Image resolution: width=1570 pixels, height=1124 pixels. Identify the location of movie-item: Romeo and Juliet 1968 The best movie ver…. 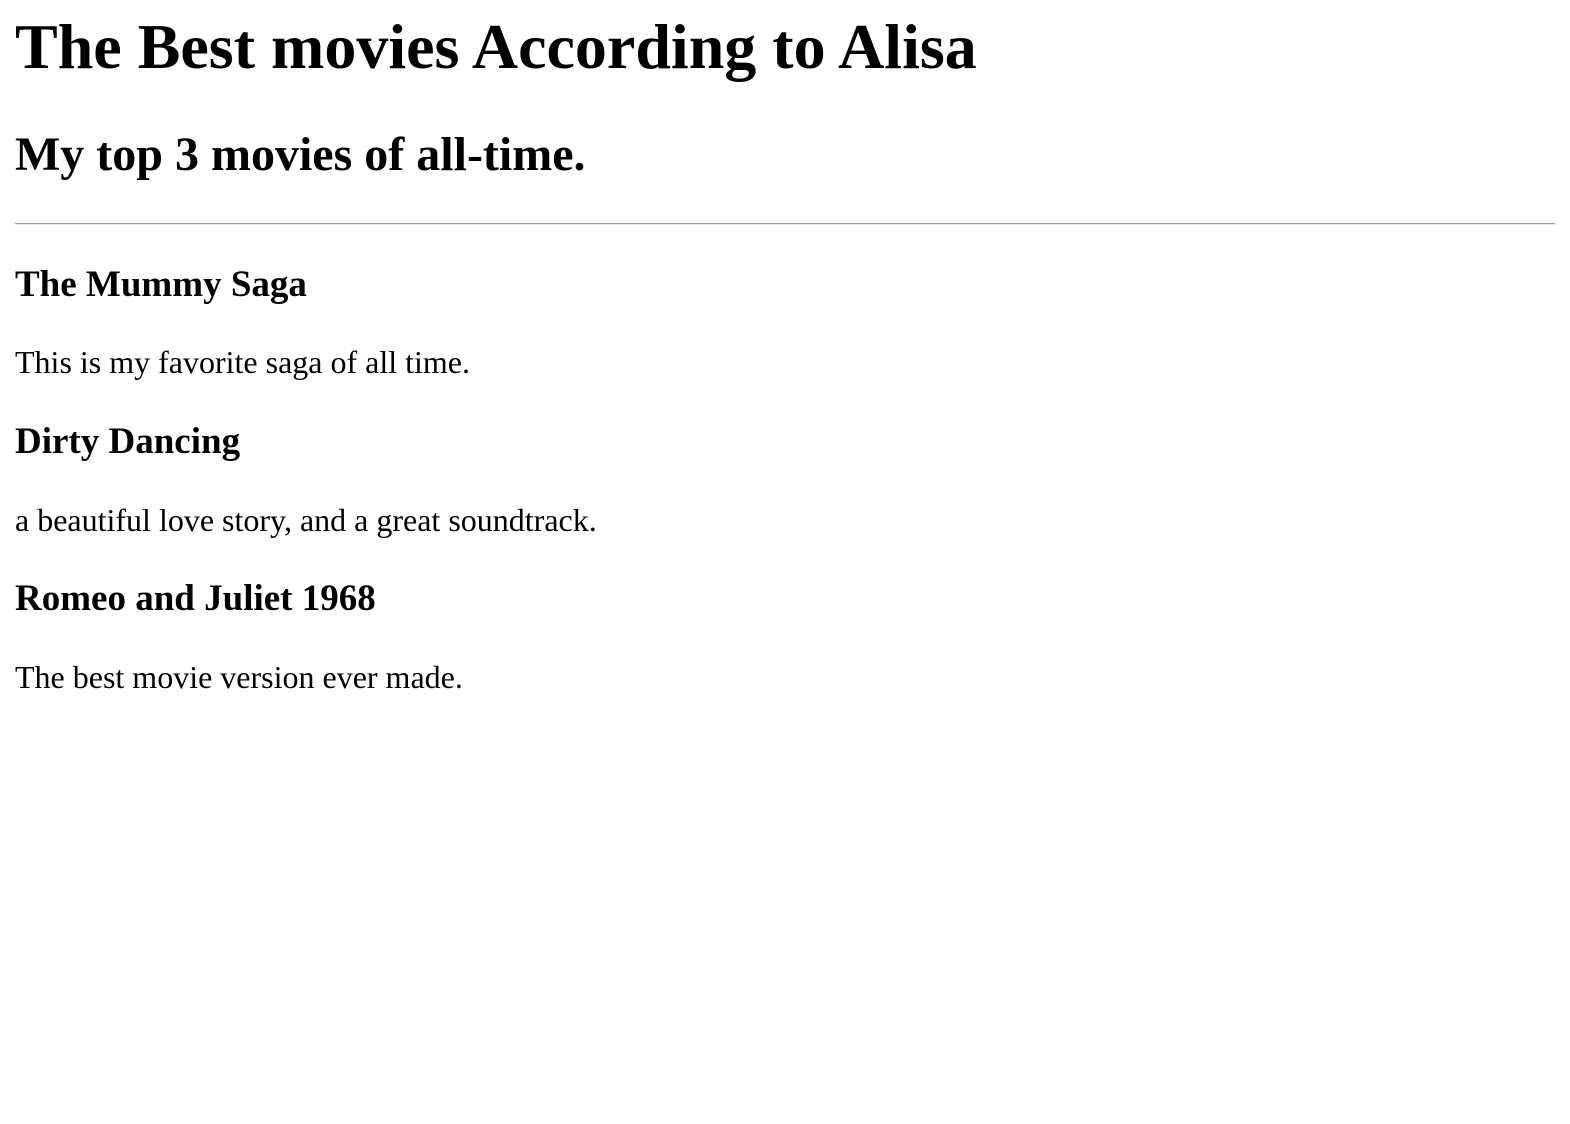
(785, 636).